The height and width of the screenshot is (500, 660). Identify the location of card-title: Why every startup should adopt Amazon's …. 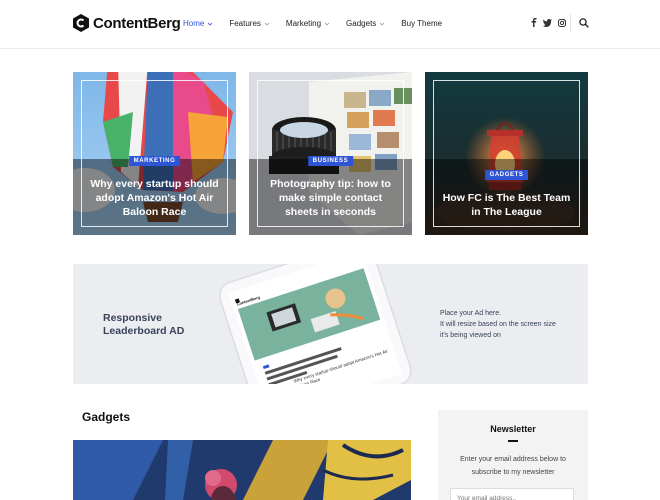
(154, 198).